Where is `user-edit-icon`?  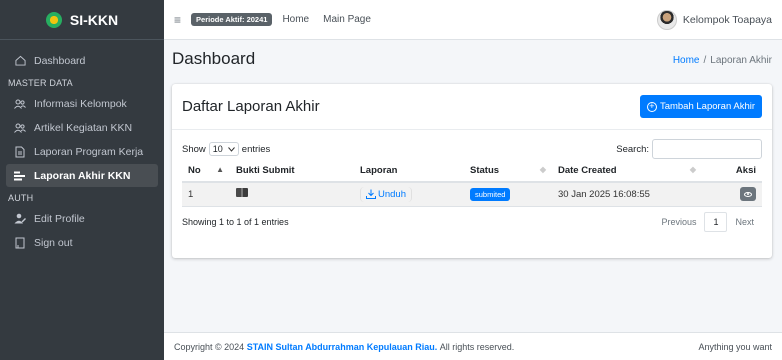
user-edit-icon is located at coordinates (20, 218).